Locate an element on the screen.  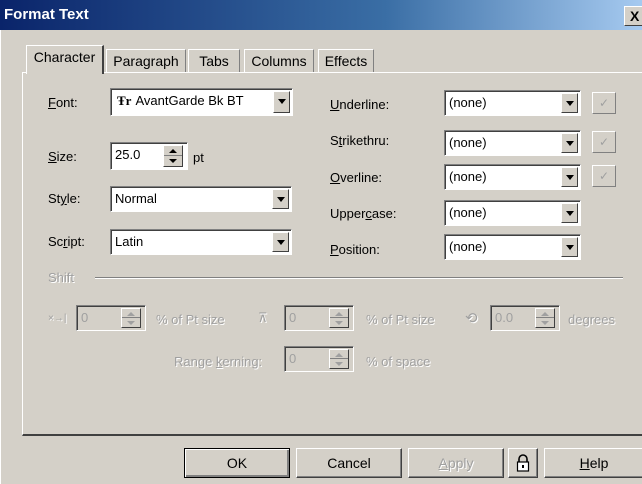
lock-button is located at coordinates (523, 463).